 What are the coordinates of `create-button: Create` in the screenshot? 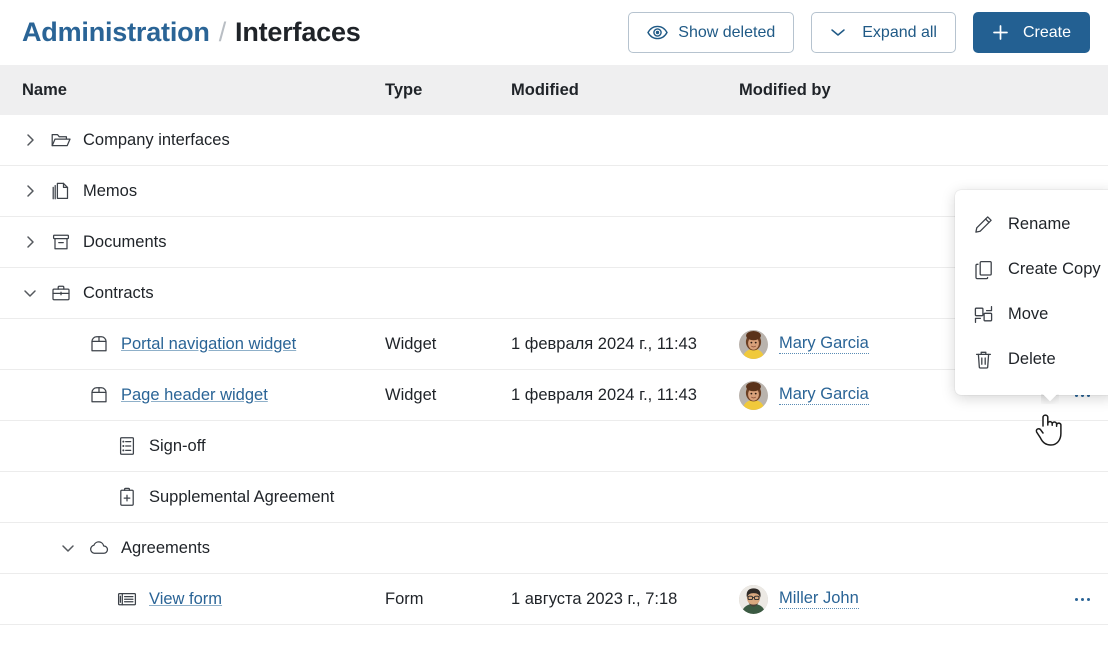 It's located at (1031, 32).